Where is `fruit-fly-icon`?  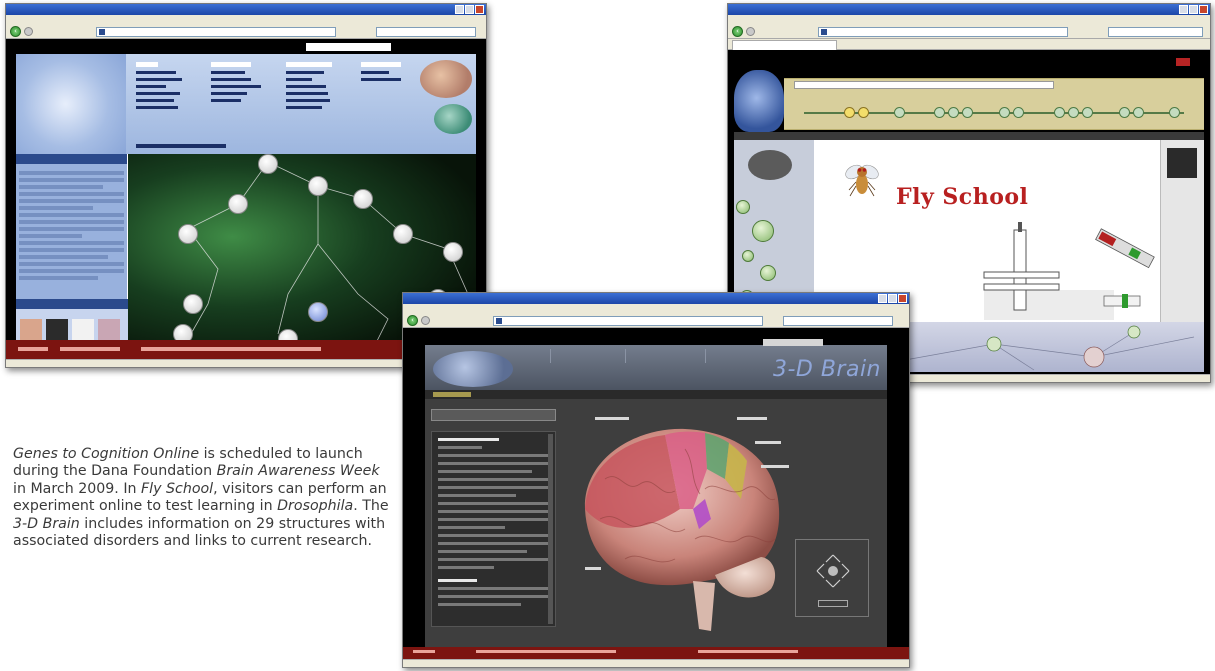 fruit-fly-icon is located at coordinates (862, 180).